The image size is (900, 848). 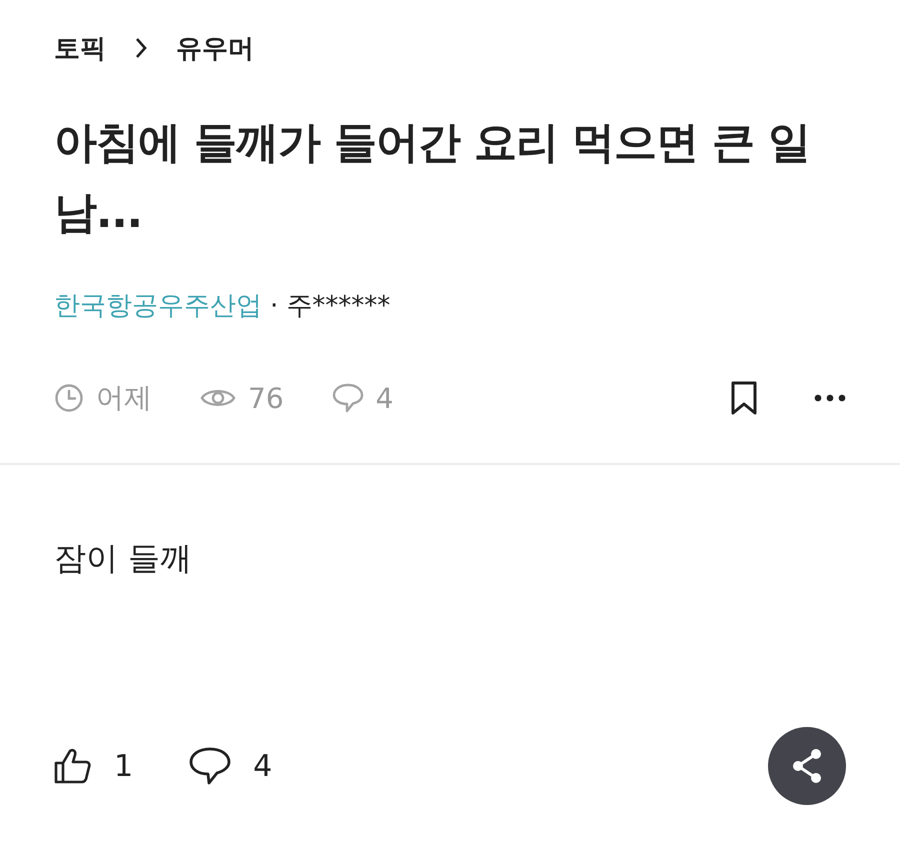 I want to click on breadcrumb-link: 유우머, so click(x=215, y=48).